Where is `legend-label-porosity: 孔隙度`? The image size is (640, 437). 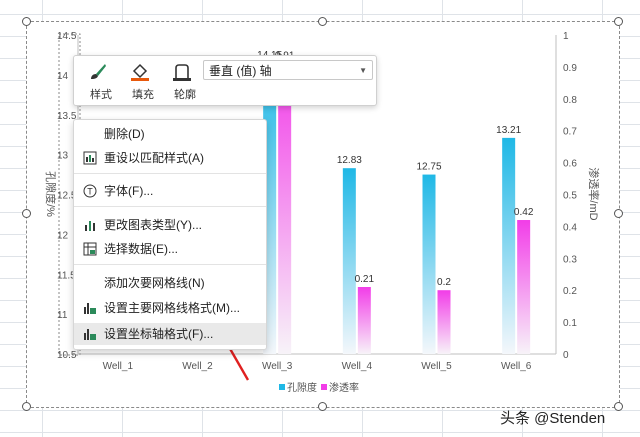
legend-label-porosity: 孔隙度 is located at coordinates (302, 387).